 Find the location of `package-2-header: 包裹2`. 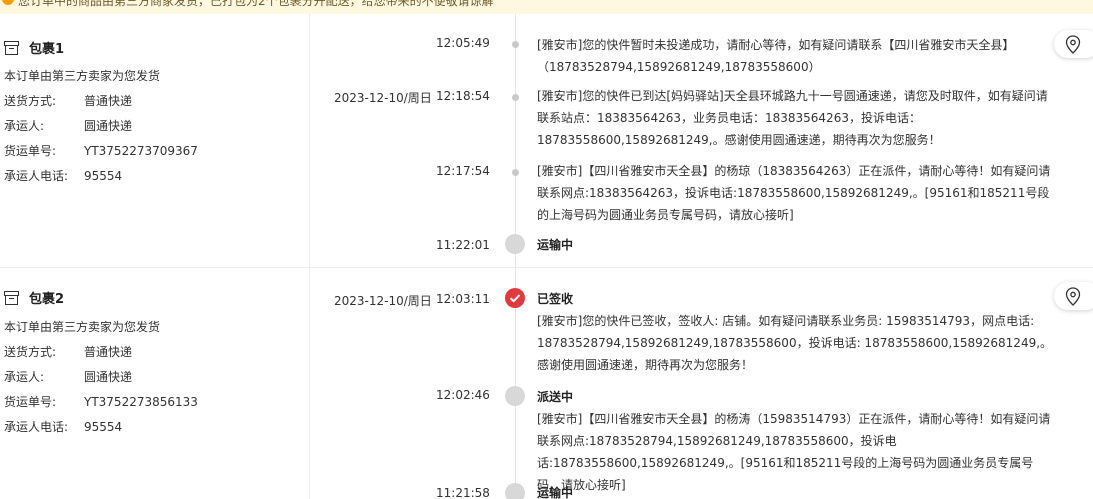

package-2-header: 包裹2 is located at coordinates (34, 297).